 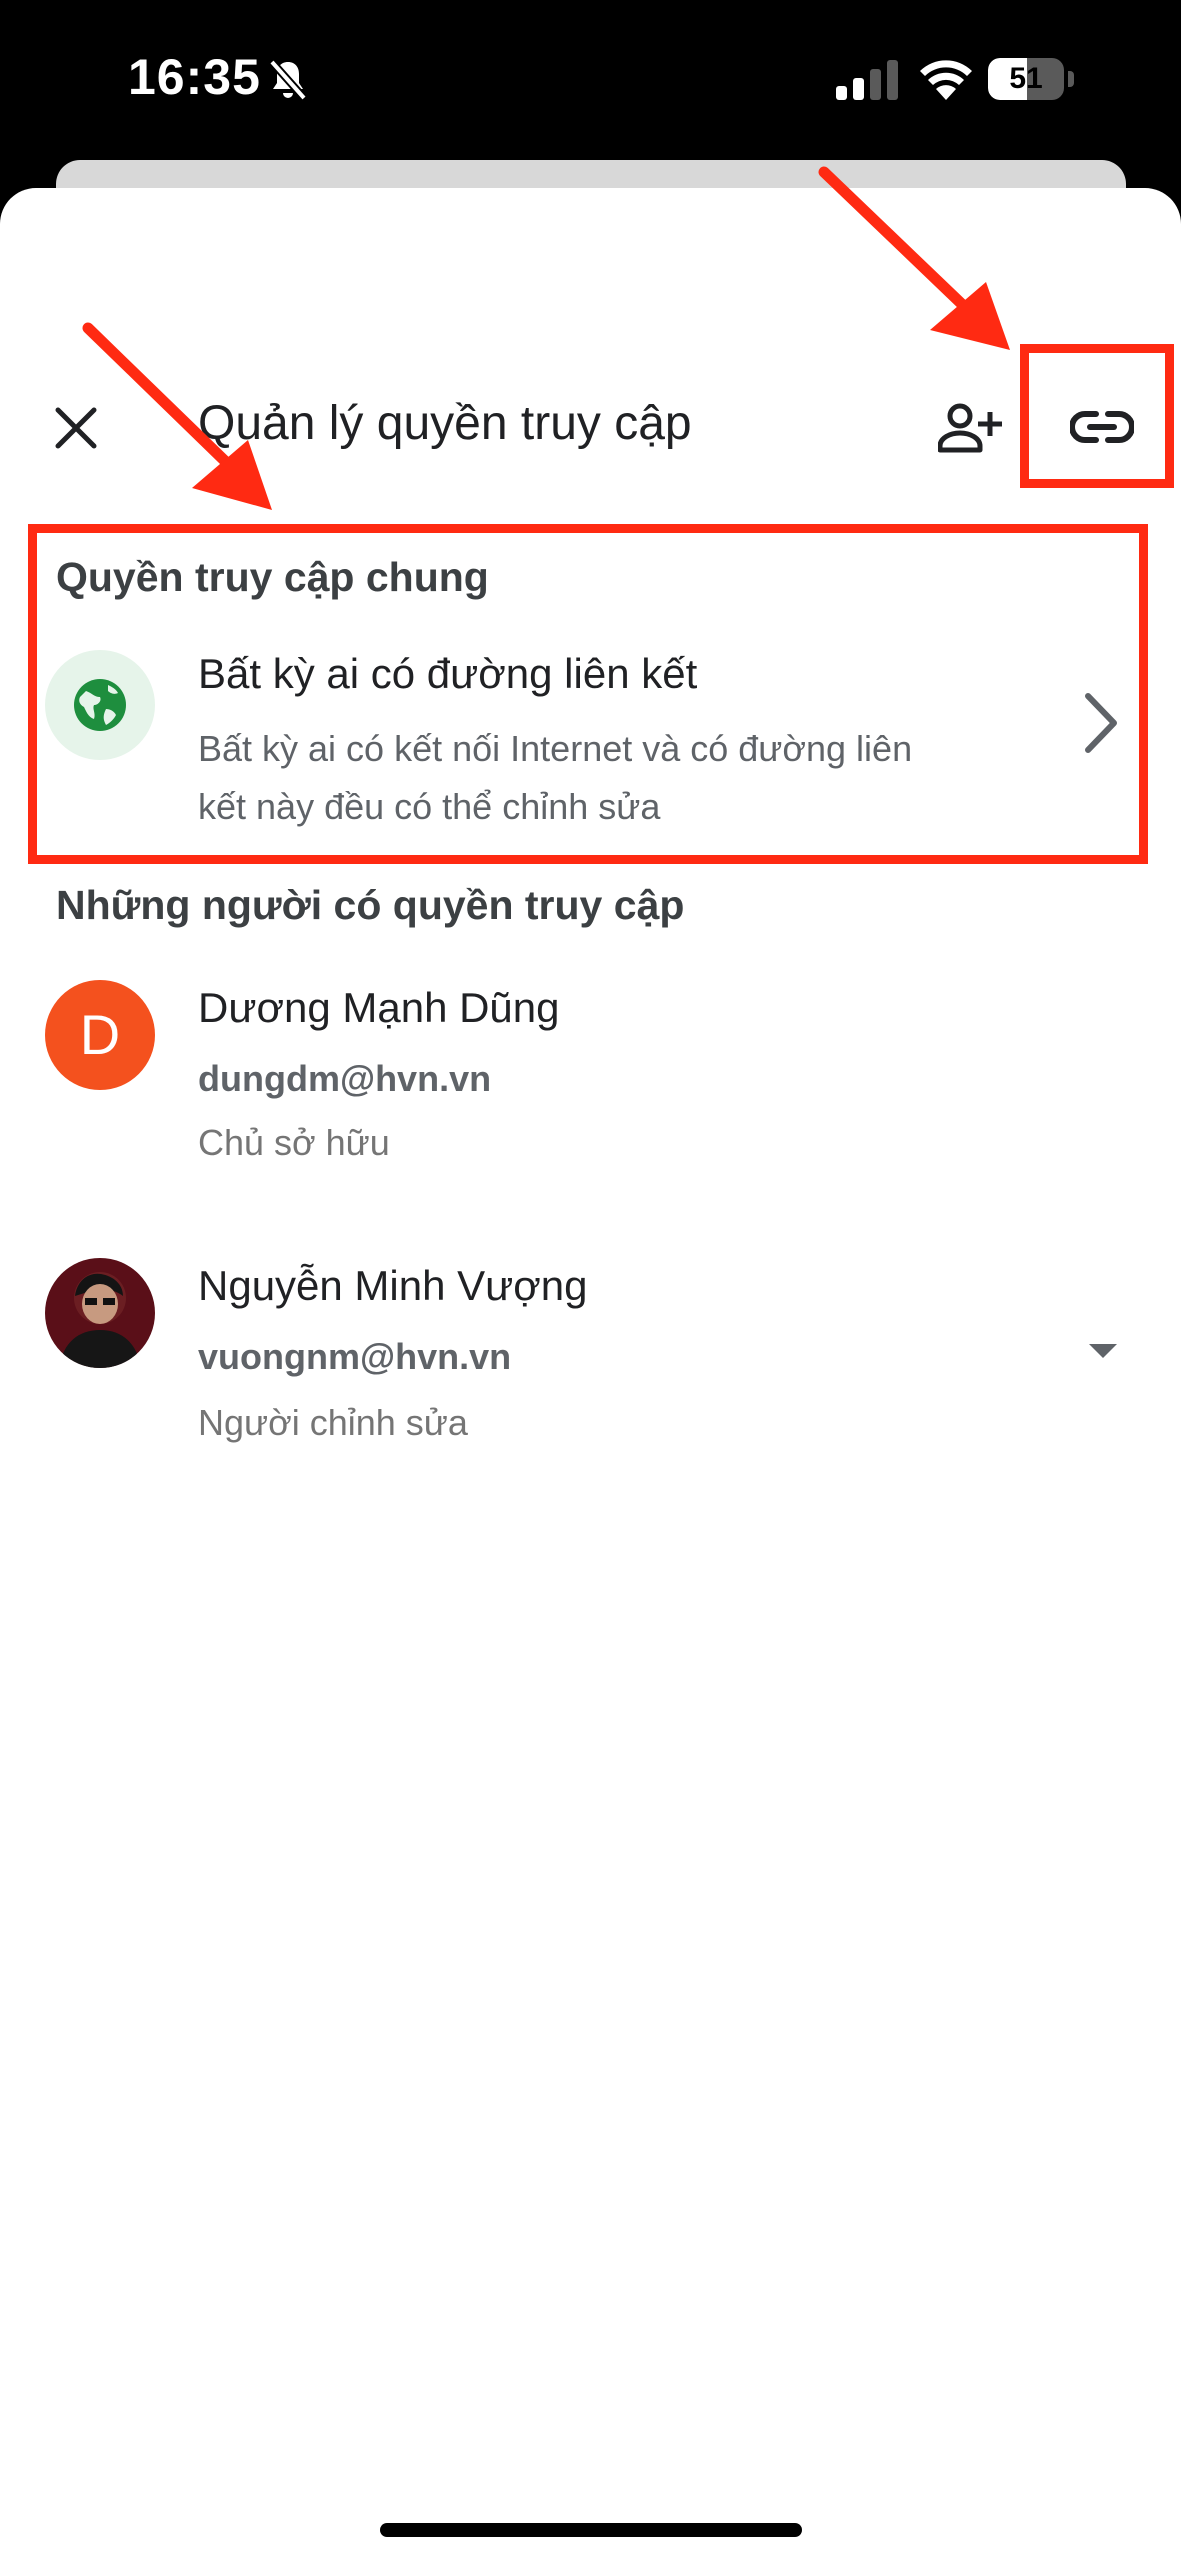 What do you see at coordinates (1026, 78) in the screenshot?
I see `battery-level: 51` at bounding box center [1026, 78].